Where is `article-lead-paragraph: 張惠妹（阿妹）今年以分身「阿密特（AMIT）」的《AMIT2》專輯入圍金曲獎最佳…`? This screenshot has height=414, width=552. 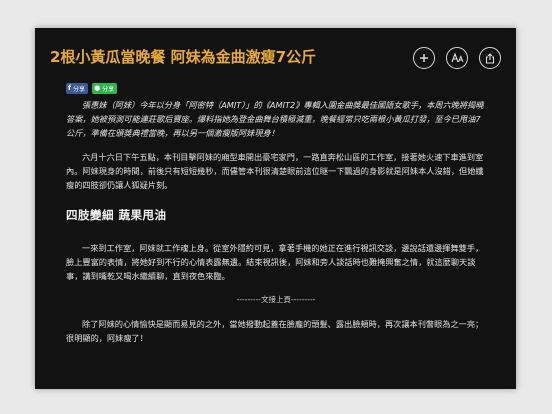 article-lead-paragraph: 張惠妹（阿妹）今年以分身「阿密特（AMIT）」的《AMIT2》專輯入圍金曲獎最佳… is located at coordinates (275, 119).